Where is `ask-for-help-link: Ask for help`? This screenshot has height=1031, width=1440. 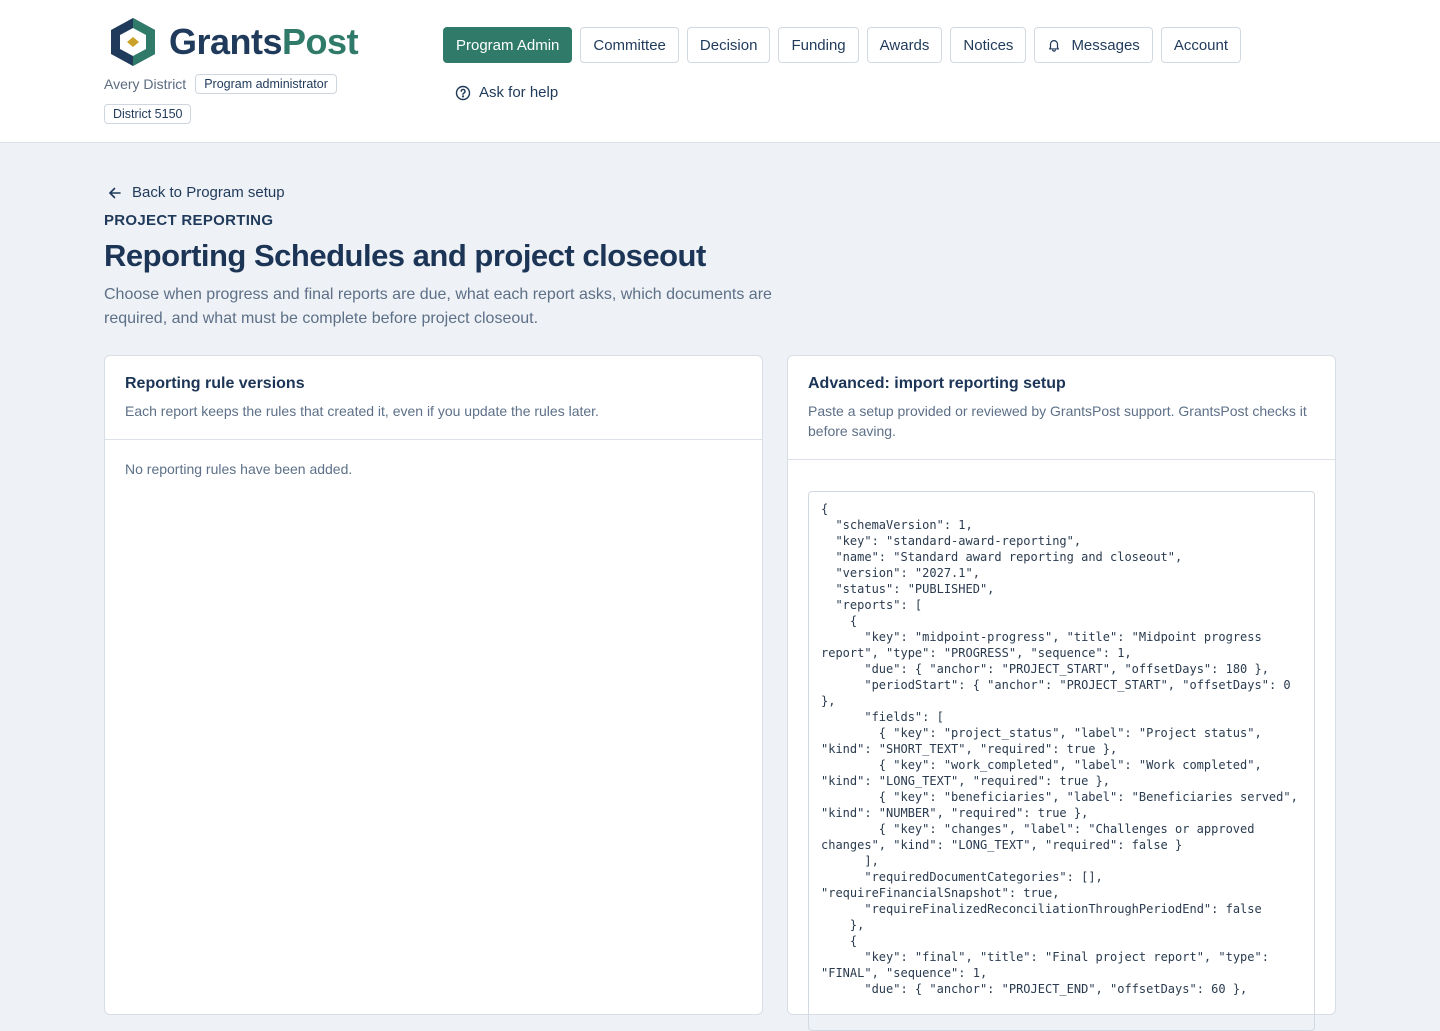 ask-for-help-link: Ask for help is located at coordinates (506, 92).